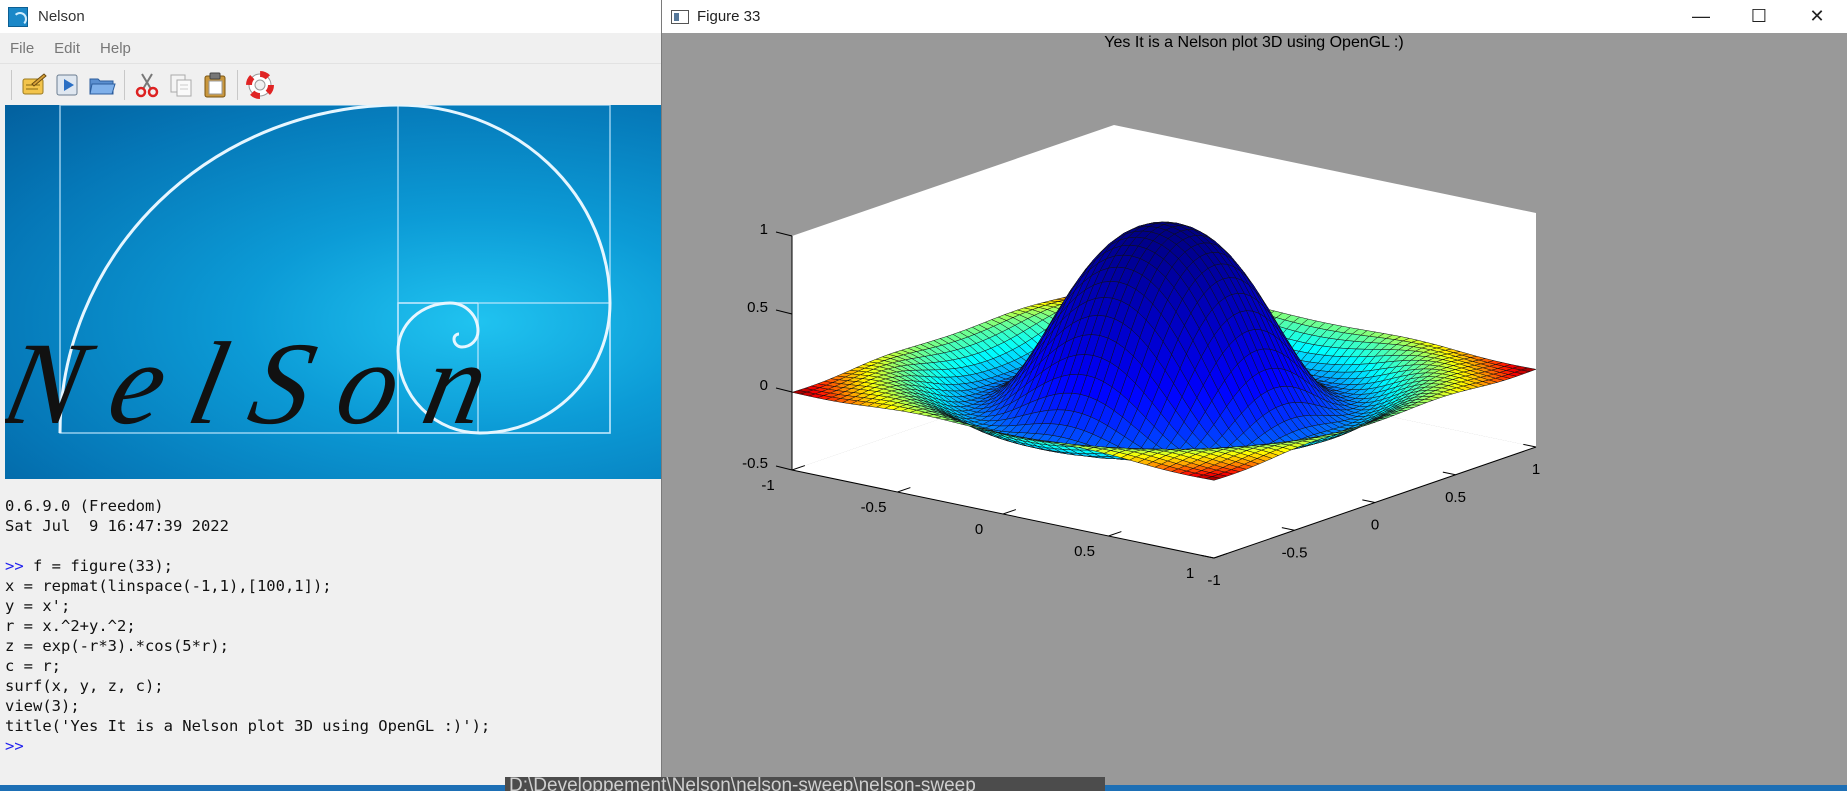 The height and width of the screenshot is (791, 1847). I want to click on minimize-icon: —, so click(1701, 16).